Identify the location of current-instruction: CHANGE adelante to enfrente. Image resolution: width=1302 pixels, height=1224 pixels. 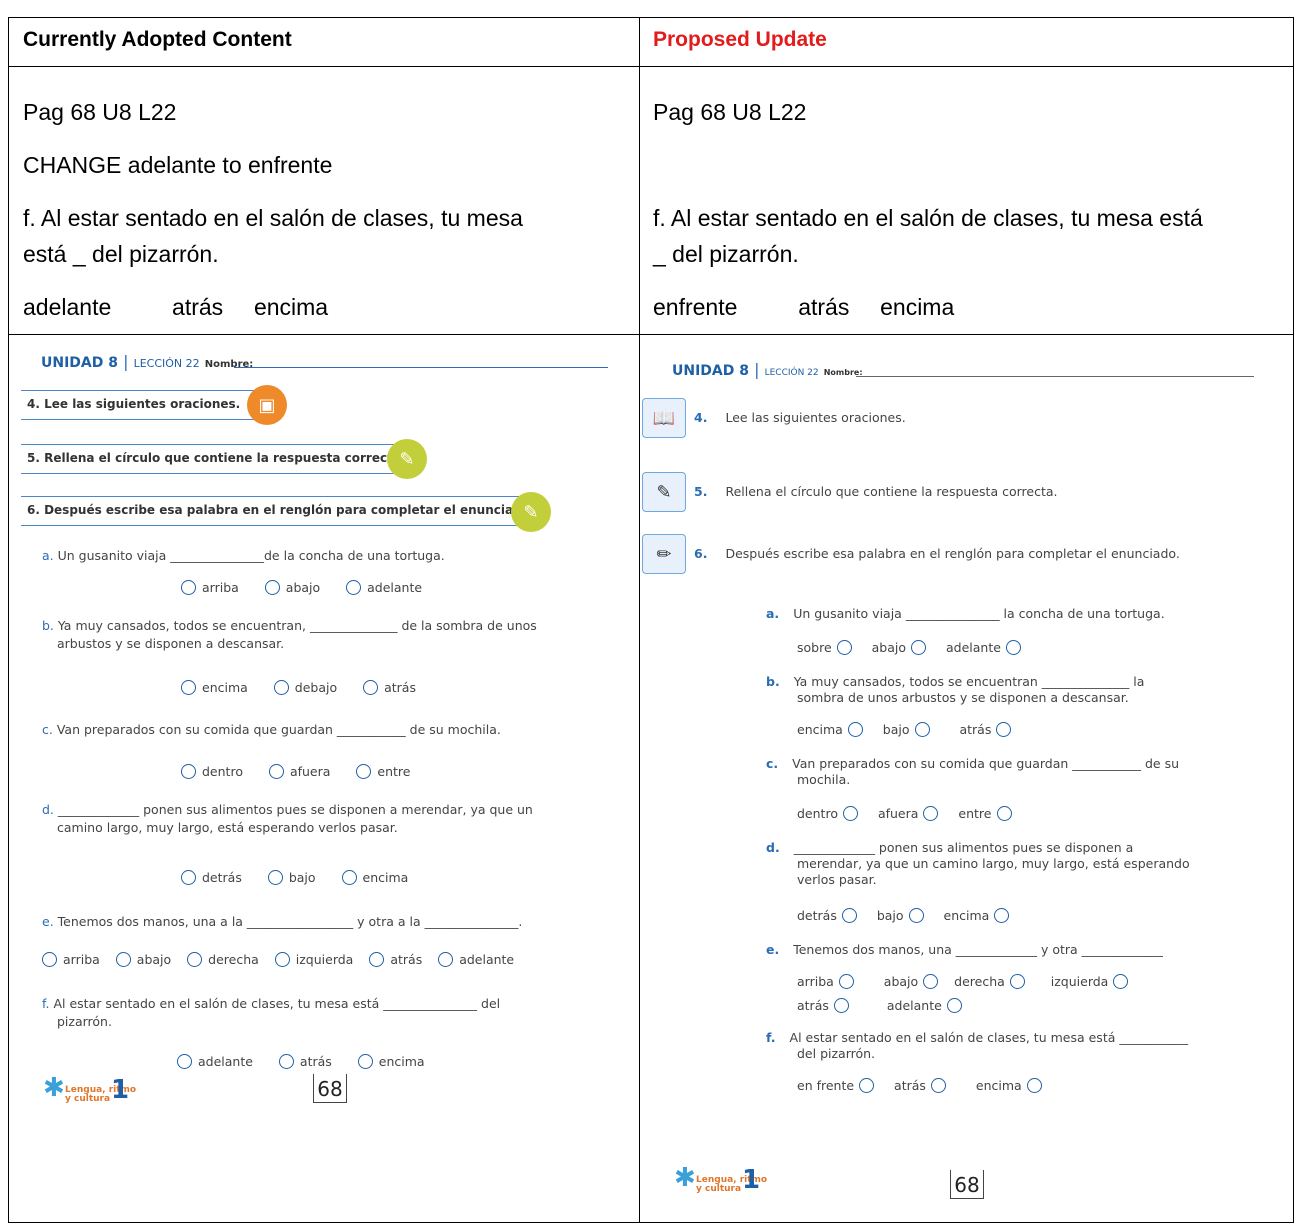
(178, 165).